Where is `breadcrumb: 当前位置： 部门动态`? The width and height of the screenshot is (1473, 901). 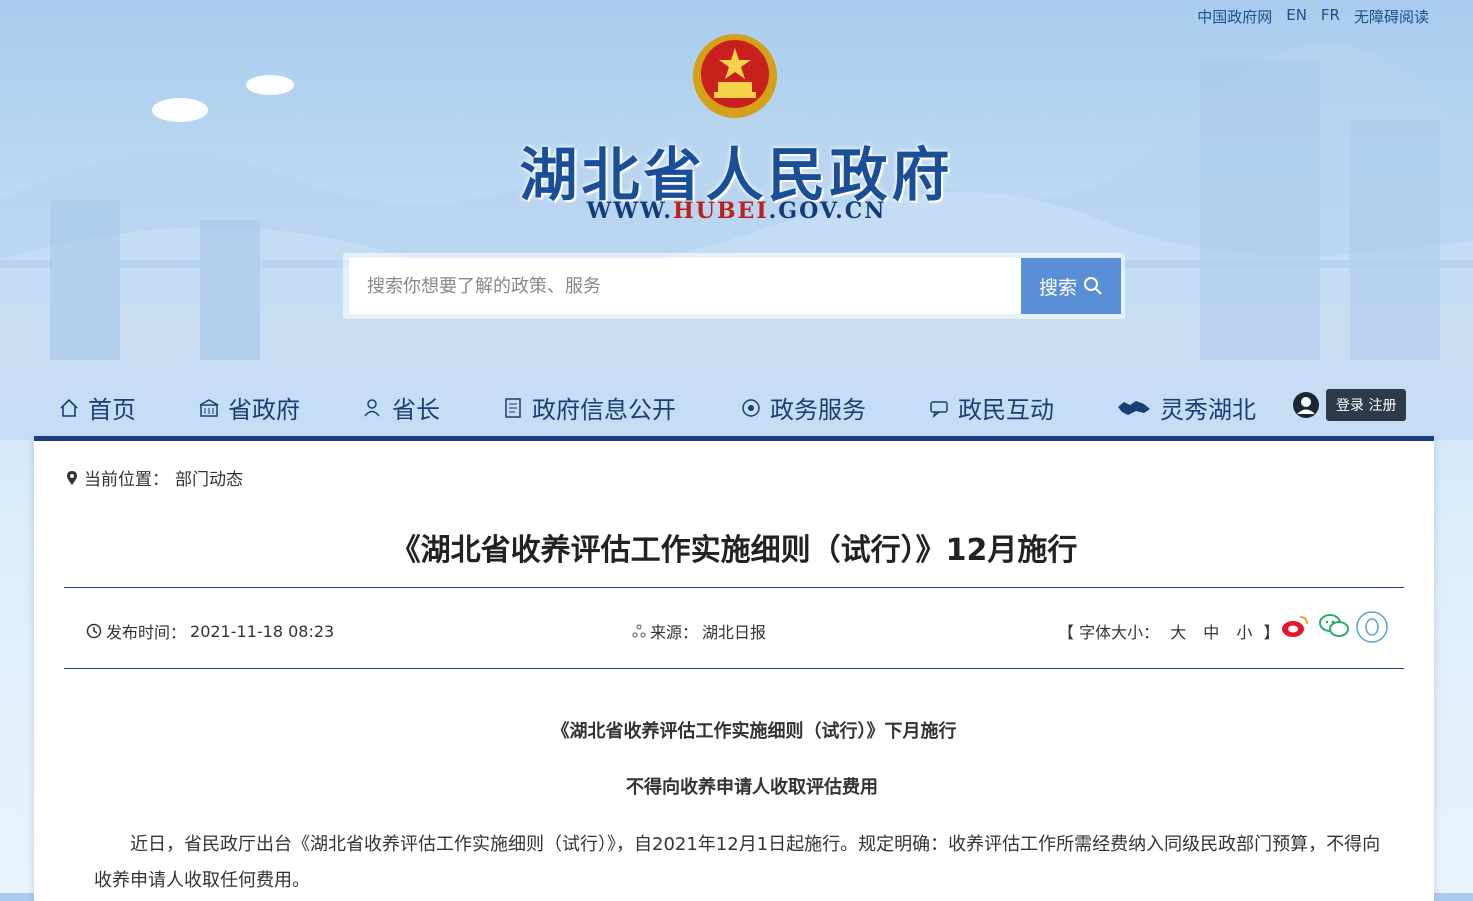 breadcrumb: 当前位置： 部门动态 is located at coordinates (154, 477).